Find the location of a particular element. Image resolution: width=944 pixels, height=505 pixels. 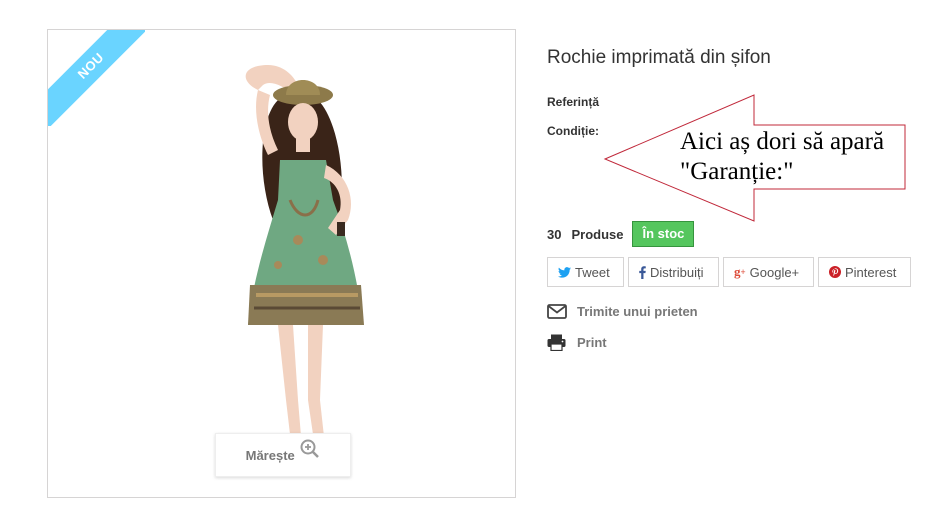

facebook-share-label: Distribuiți is located at coordinates (677, 272).